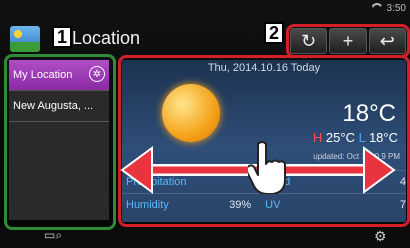  What do you see at coordinates (25, 39) in the screenshot?
I see `weather-app-icon` at bounding box center [25, 39].